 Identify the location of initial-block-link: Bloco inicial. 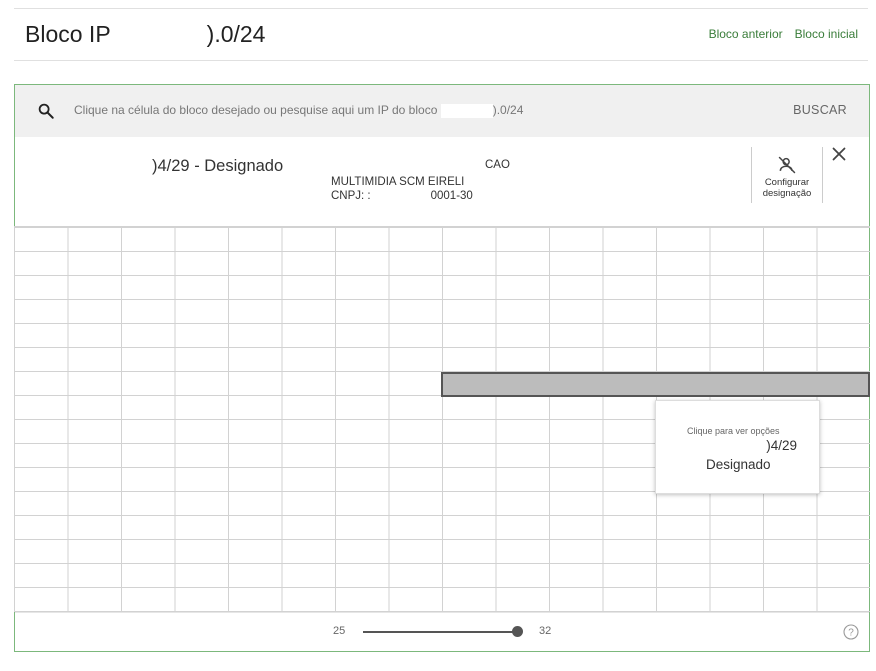
(826, 34).